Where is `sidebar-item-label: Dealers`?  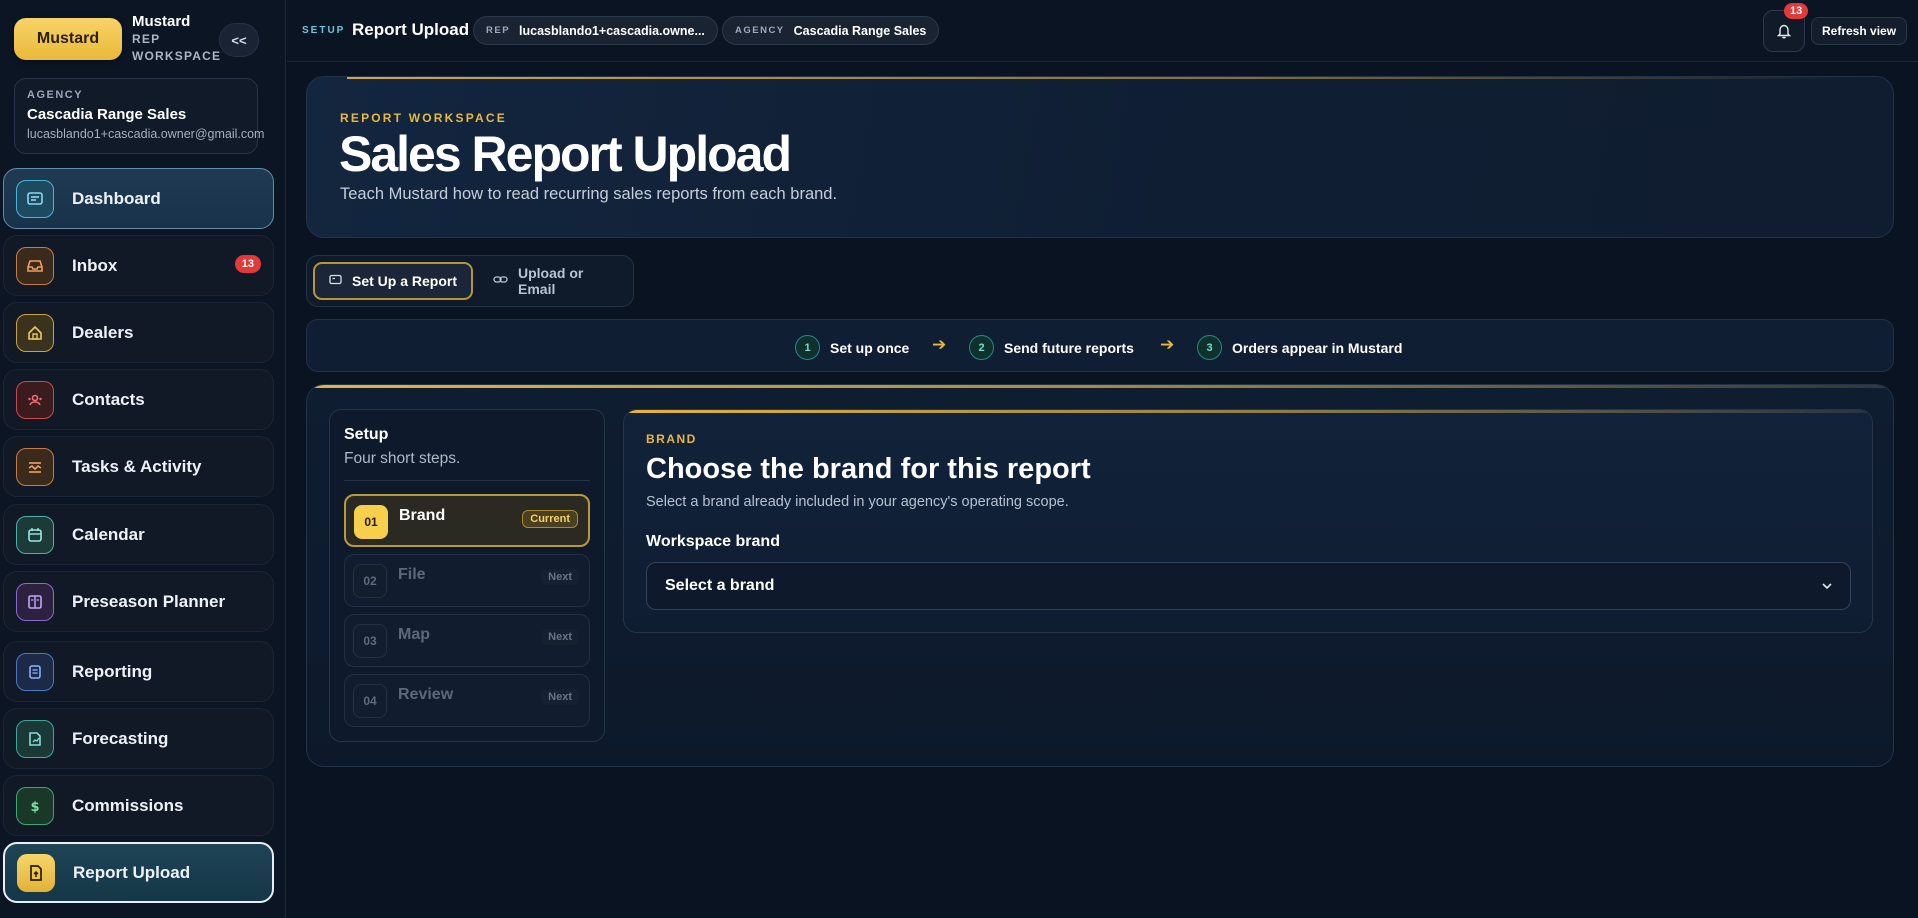 sidebar-item-label: Dealers is located at coordinates (103, 332).